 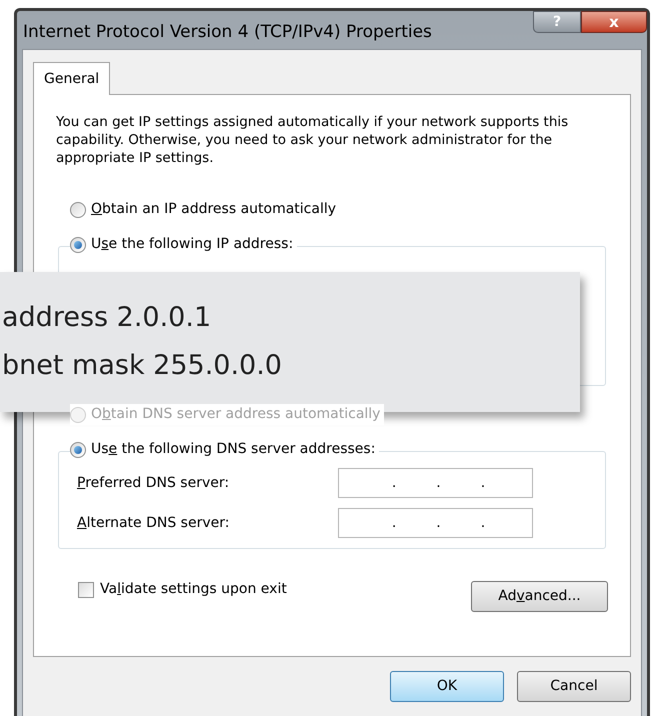 What do you see at coordinates (313, 140) in the screenshot?
I see `description-text: You can get IP settings assigned automatically if your network supports this capability. Otherwise, you need to ask your network administrator for the appropriate IP settings.` at bounding box center [313, 140].